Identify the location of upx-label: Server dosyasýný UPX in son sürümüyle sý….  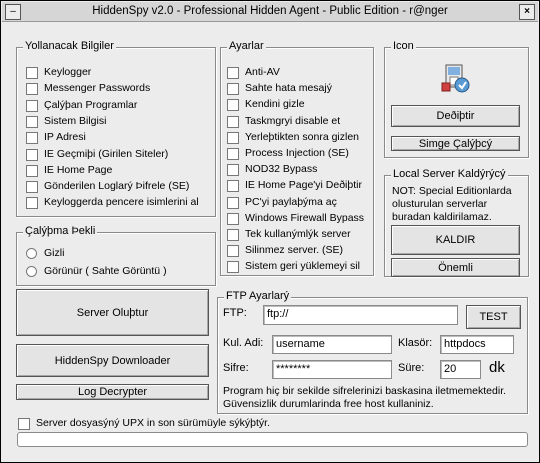
(153, 423).